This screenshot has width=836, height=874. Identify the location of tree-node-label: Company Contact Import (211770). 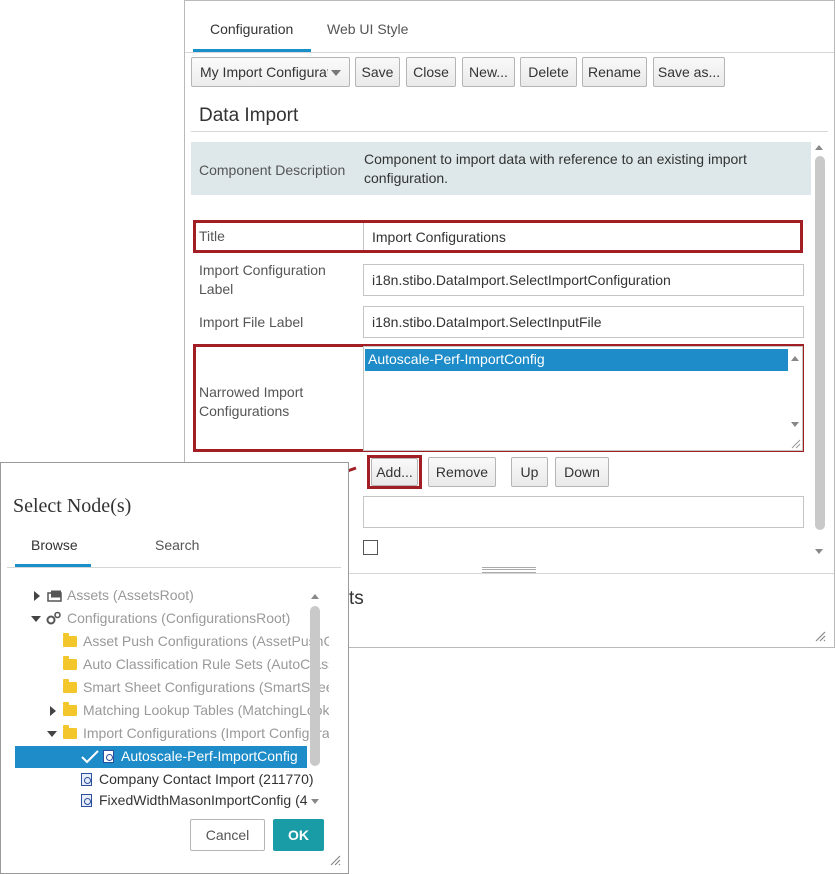
(206, 779).